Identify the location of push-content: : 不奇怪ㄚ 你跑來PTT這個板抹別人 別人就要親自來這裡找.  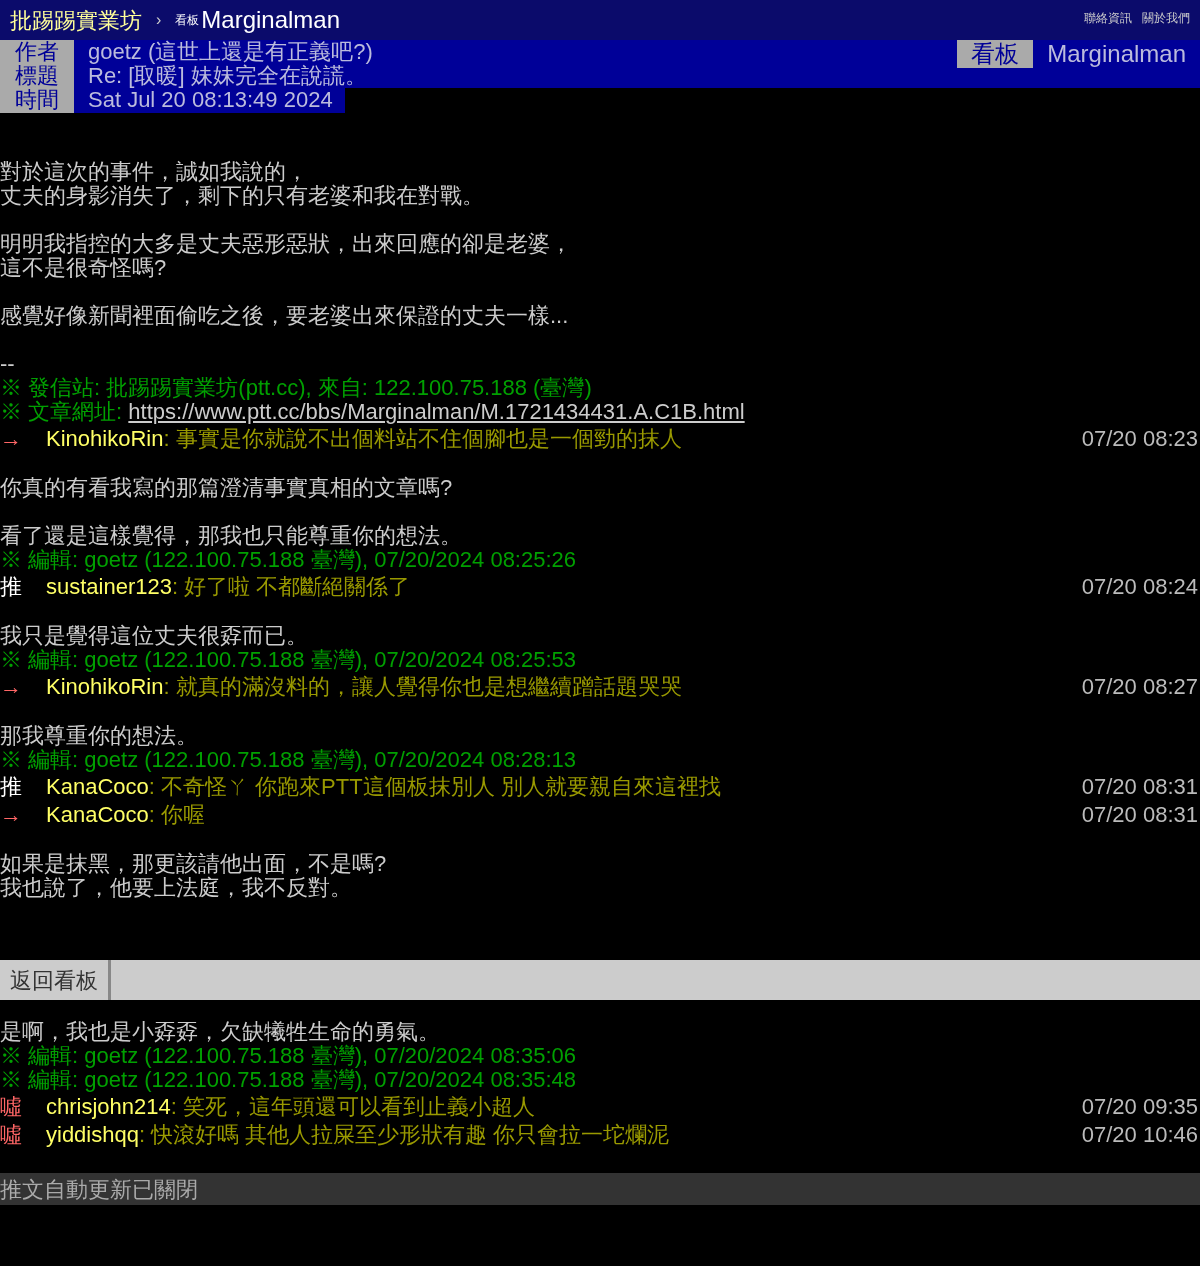
(435, 786).